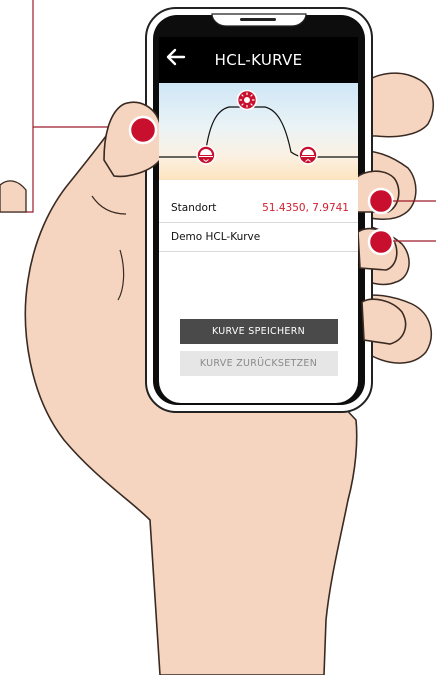 The image size is (436, 675). I want to click on hand-fragment, so click(13, 196).